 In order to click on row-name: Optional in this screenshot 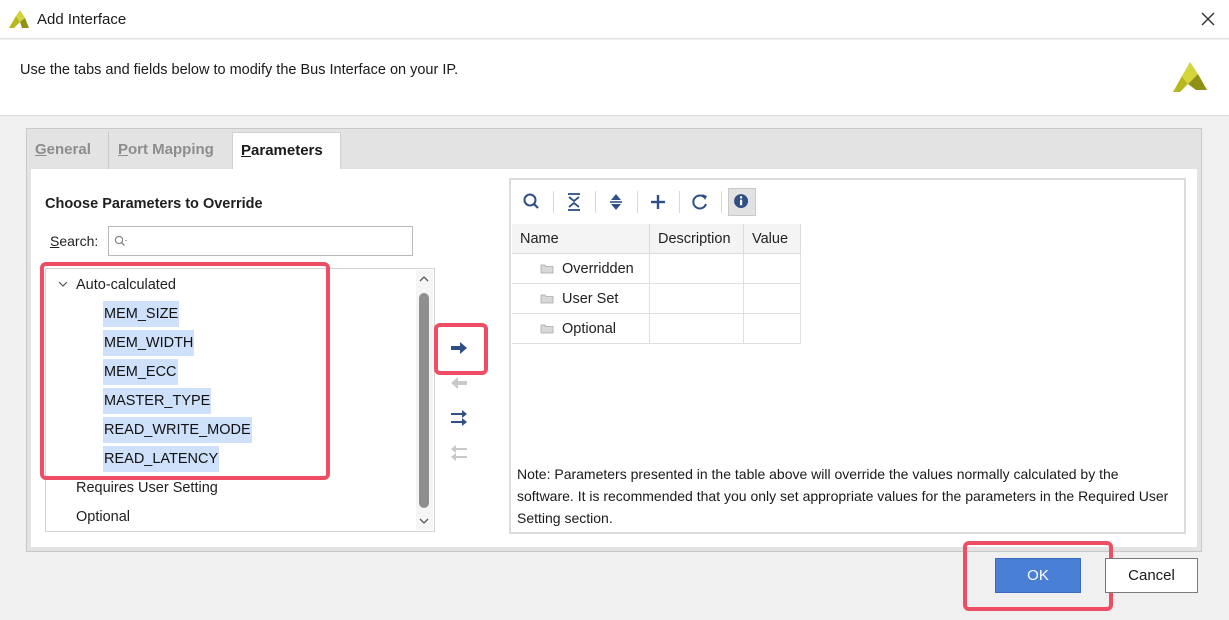, I will do `click(589, 329)`.